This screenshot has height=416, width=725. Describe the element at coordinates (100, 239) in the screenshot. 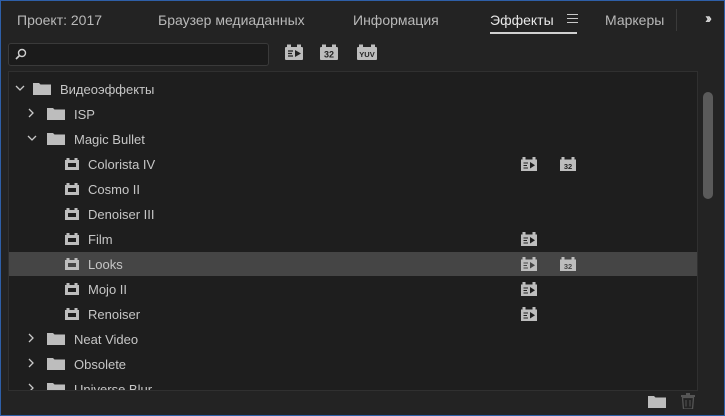

I see `tree-item-label: Film` at that location.